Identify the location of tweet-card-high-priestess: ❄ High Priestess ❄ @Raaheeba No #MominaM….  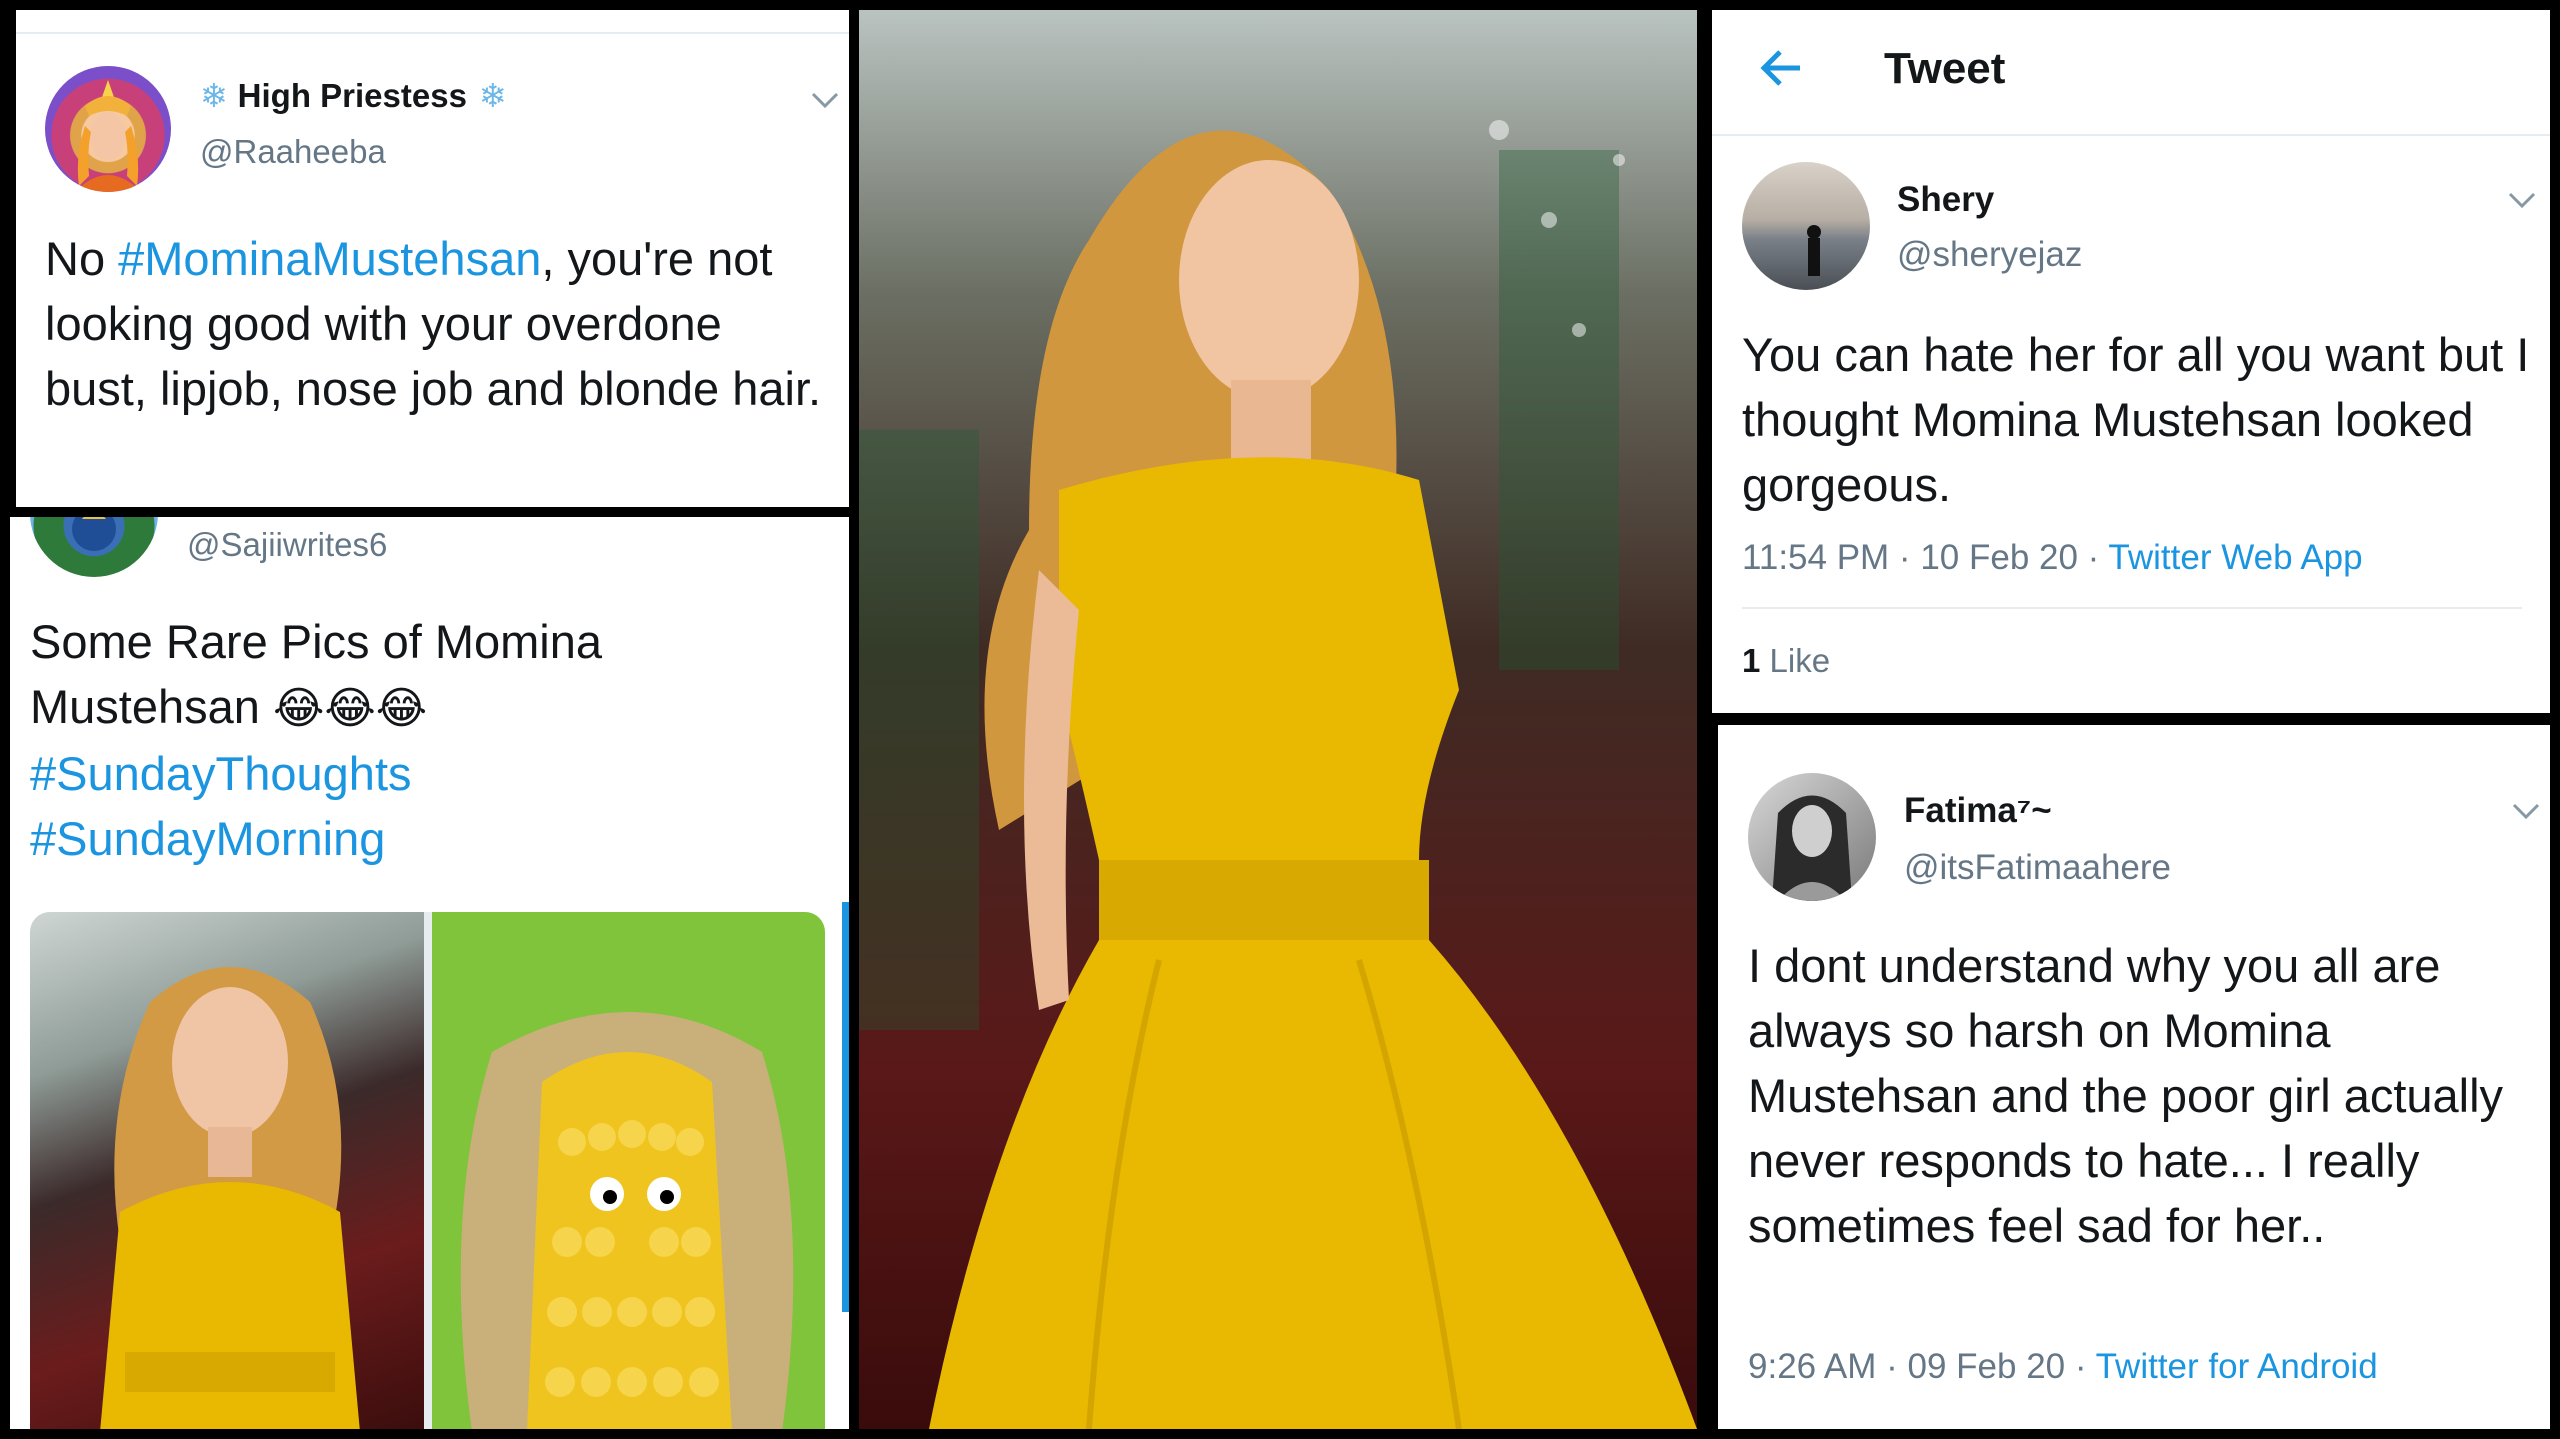
(432, 258).